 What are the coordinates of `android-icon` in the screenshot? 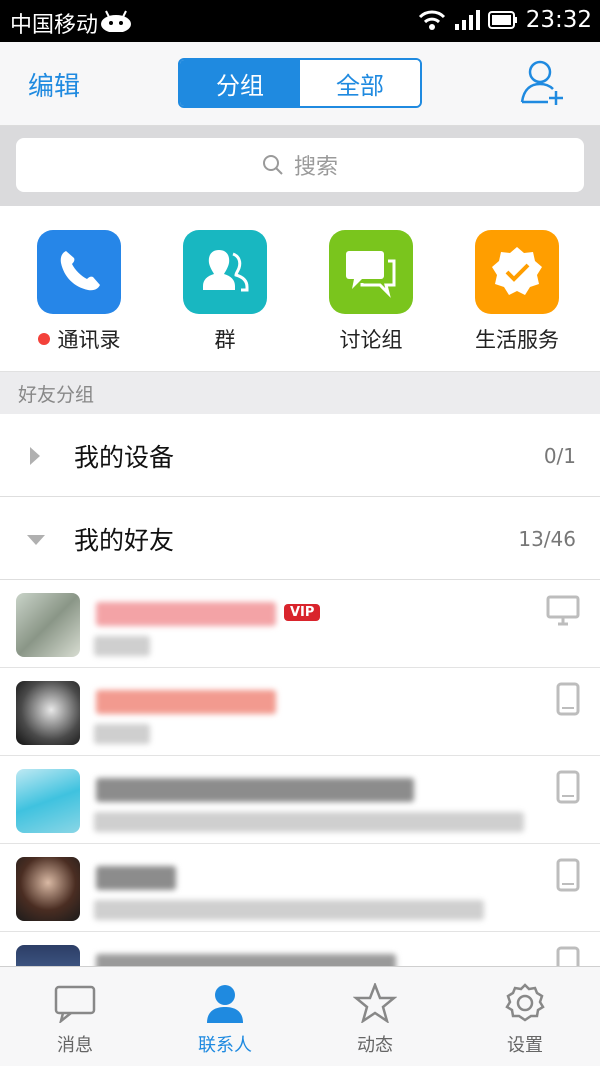 It's located at (116, 21).